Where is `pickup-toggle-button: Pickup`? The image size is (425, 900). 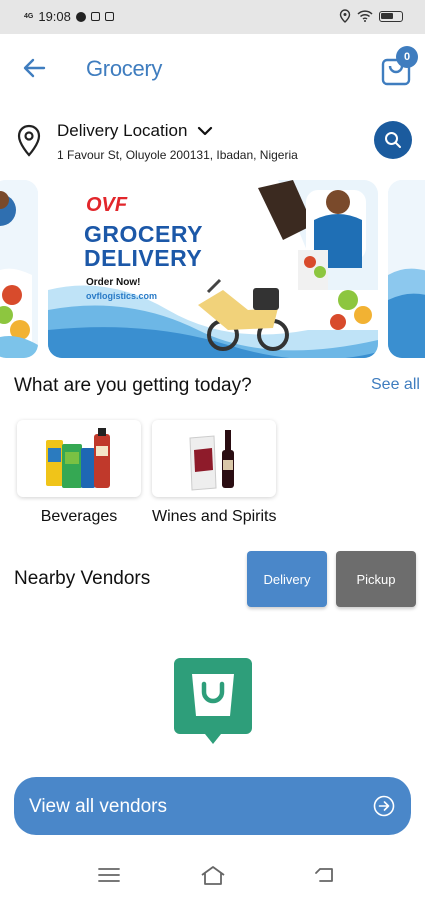 pickup-toggle-button: Pickup is located at coordinates (376, 579).